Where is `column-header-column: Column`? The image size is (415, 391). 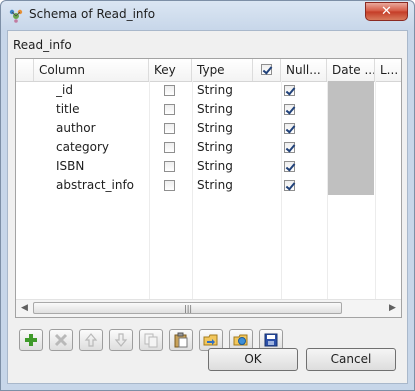
column-header-column: Column is located at coordinates (91, 70).